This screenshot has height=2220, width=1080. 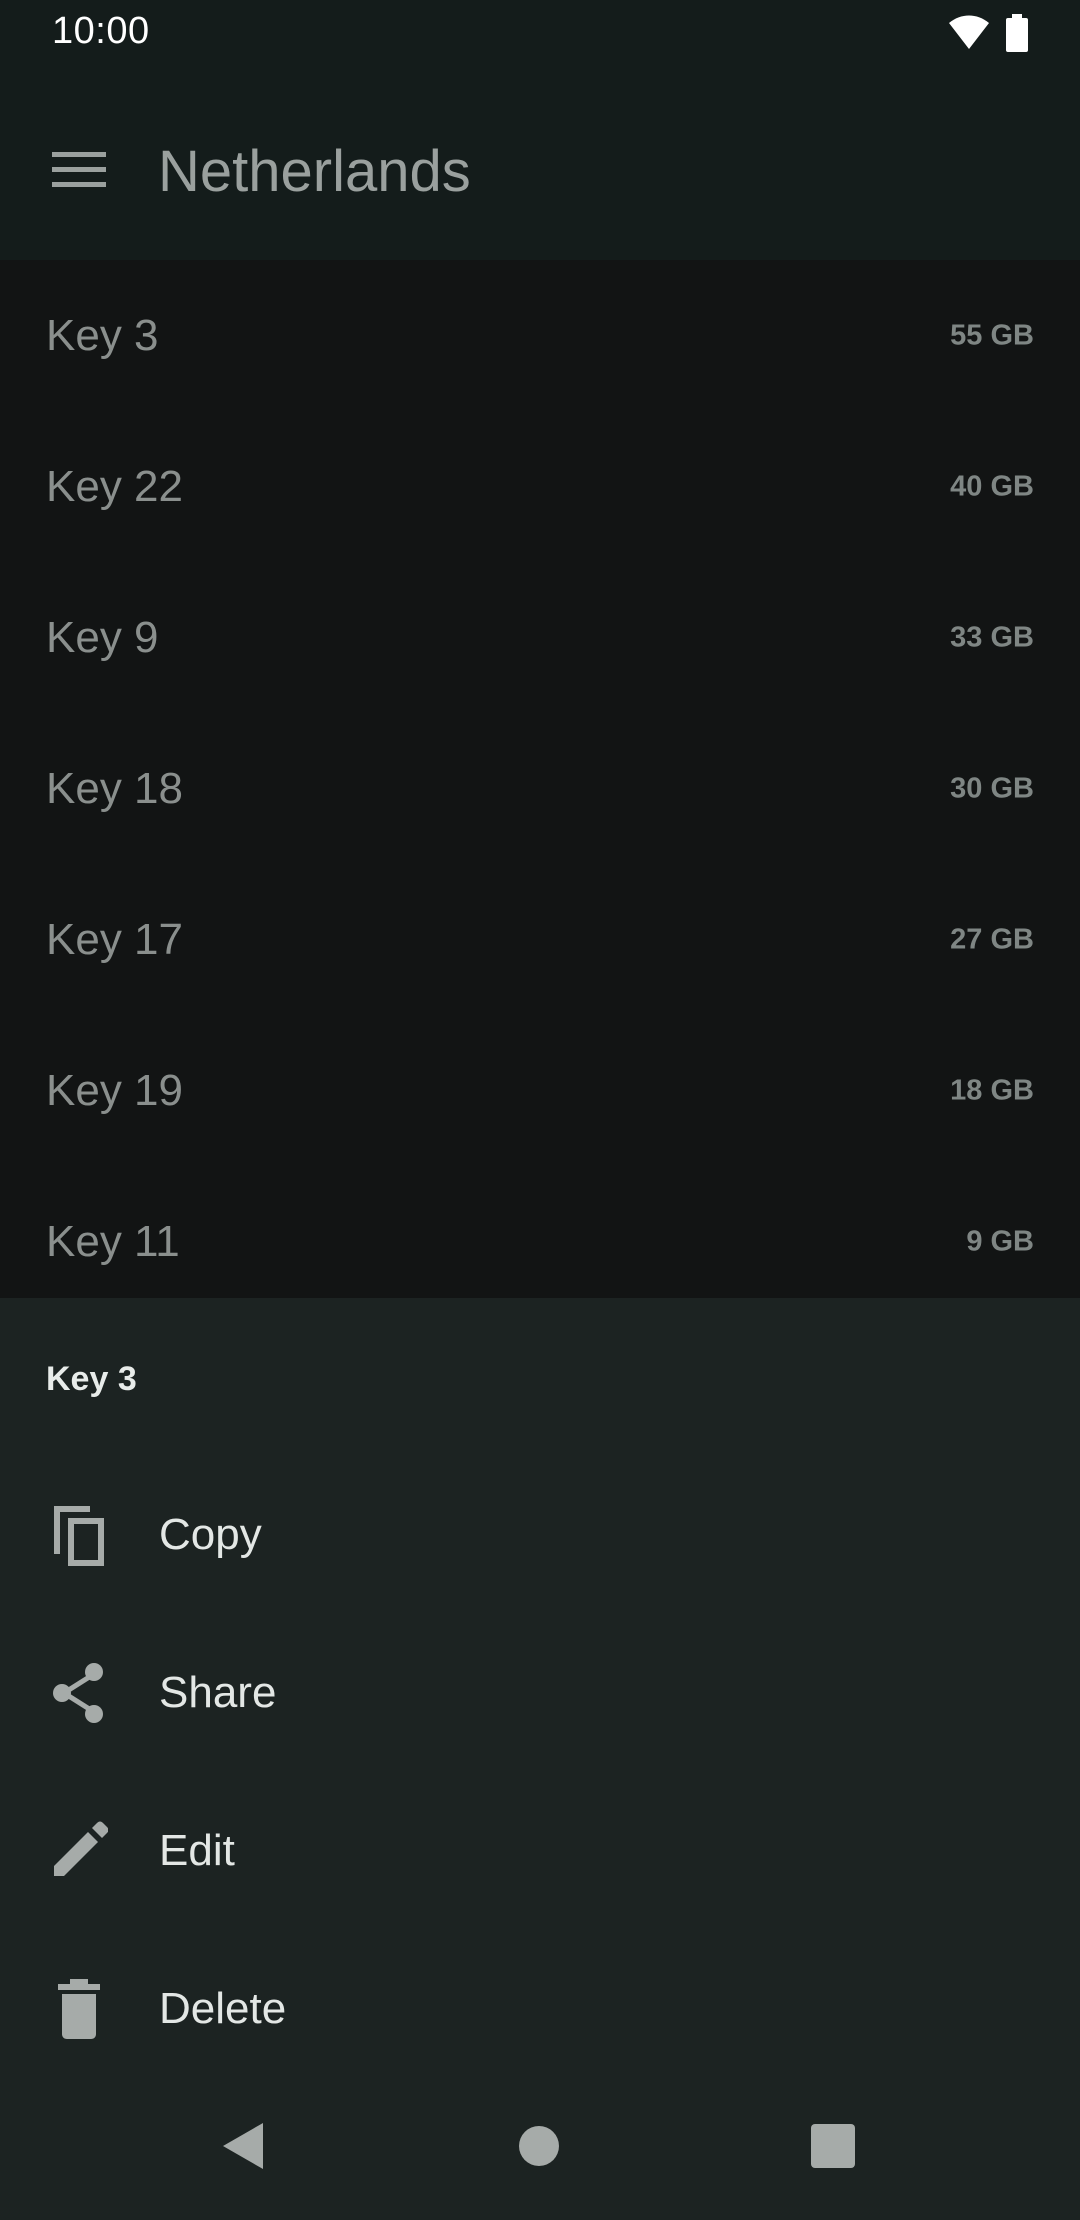 I want to click on nav-bar, so click(x=540, y=2146).